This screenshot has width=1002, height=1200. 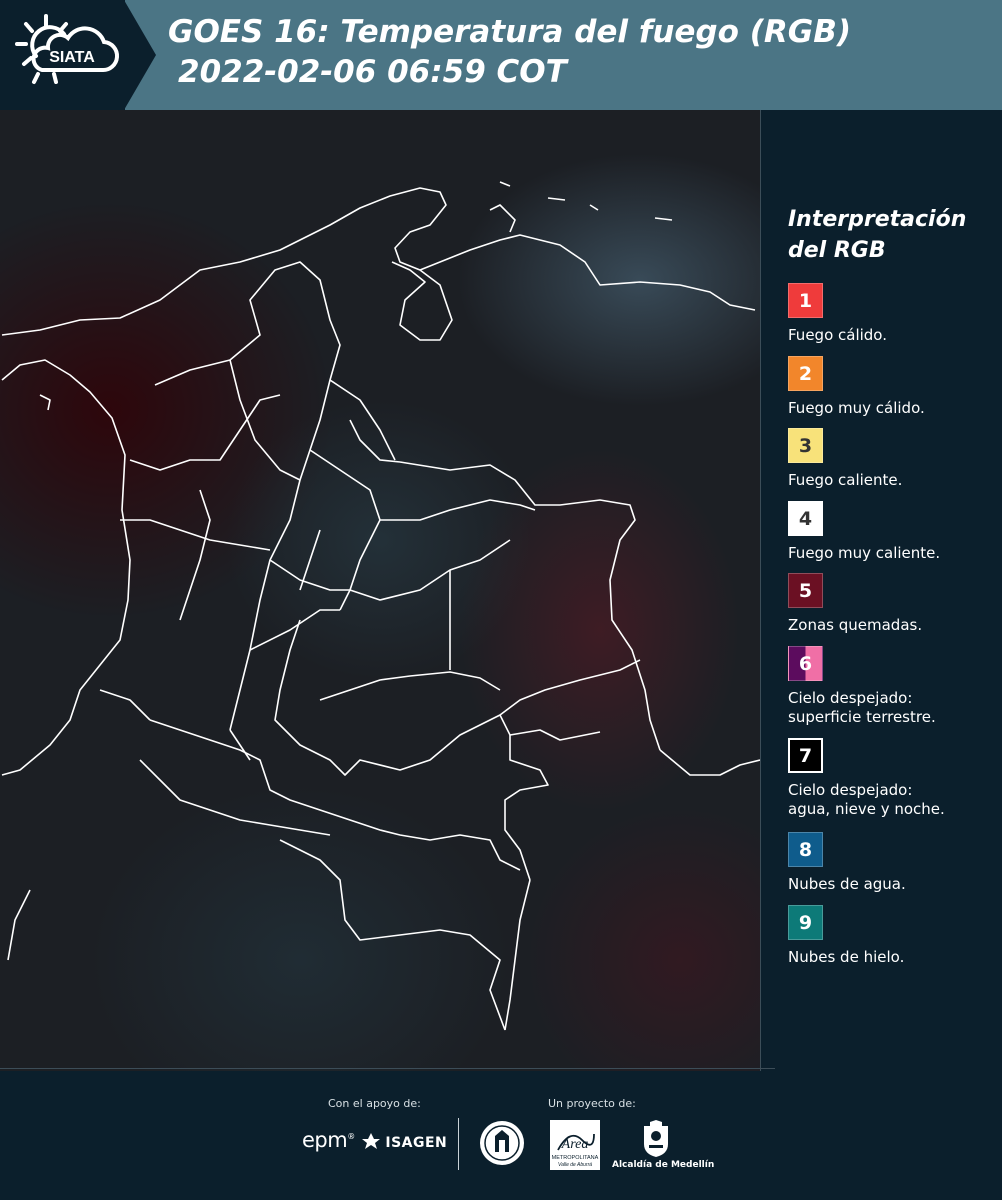 What do you see at coordinates (847, 884) in the screenshot?
I see `legend-label: Nubes de agua.` at bounding box center [847, 884].